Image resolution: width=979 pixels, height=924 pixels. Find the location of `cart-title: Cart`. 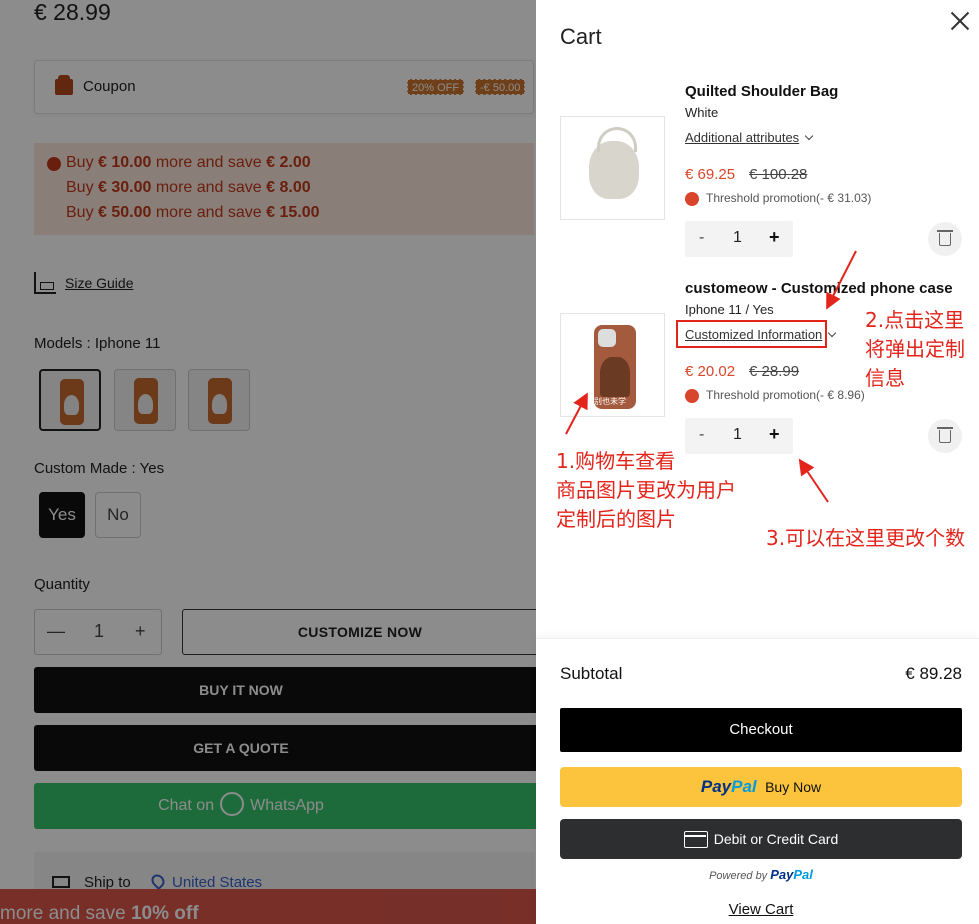

cart-title: Cart is located at coordinates (581, 36).